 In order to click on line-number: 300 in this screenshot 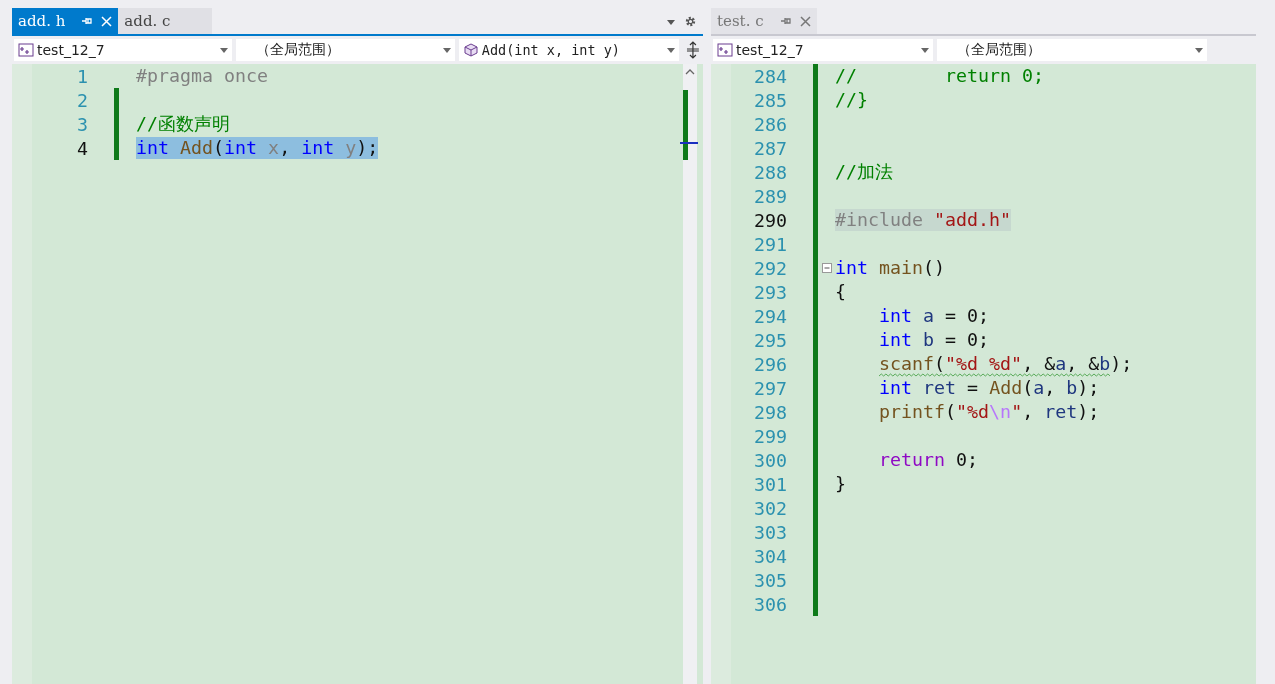, I will do `click(769, 460)`.